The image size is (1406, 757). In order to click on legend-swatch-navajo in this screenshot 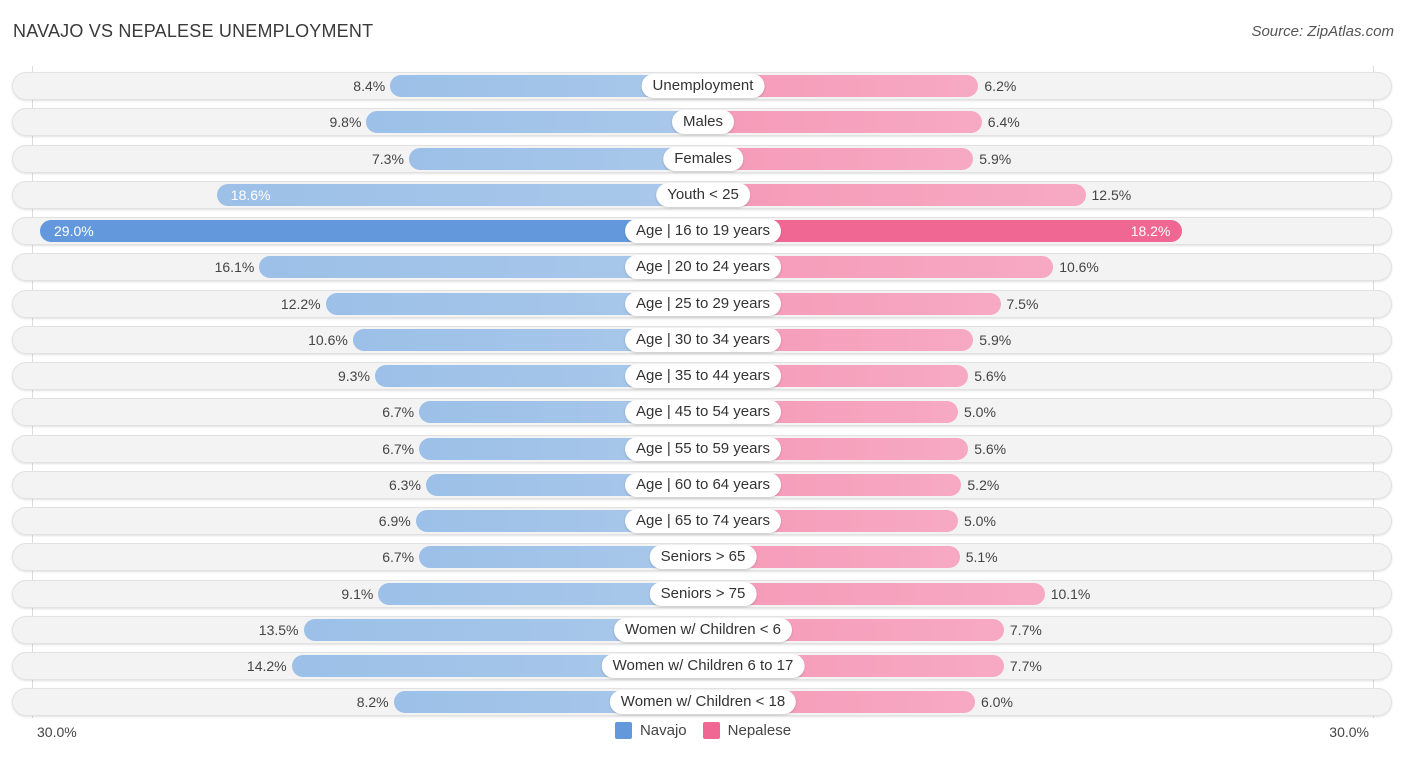, I will do `click(623, 730)`.